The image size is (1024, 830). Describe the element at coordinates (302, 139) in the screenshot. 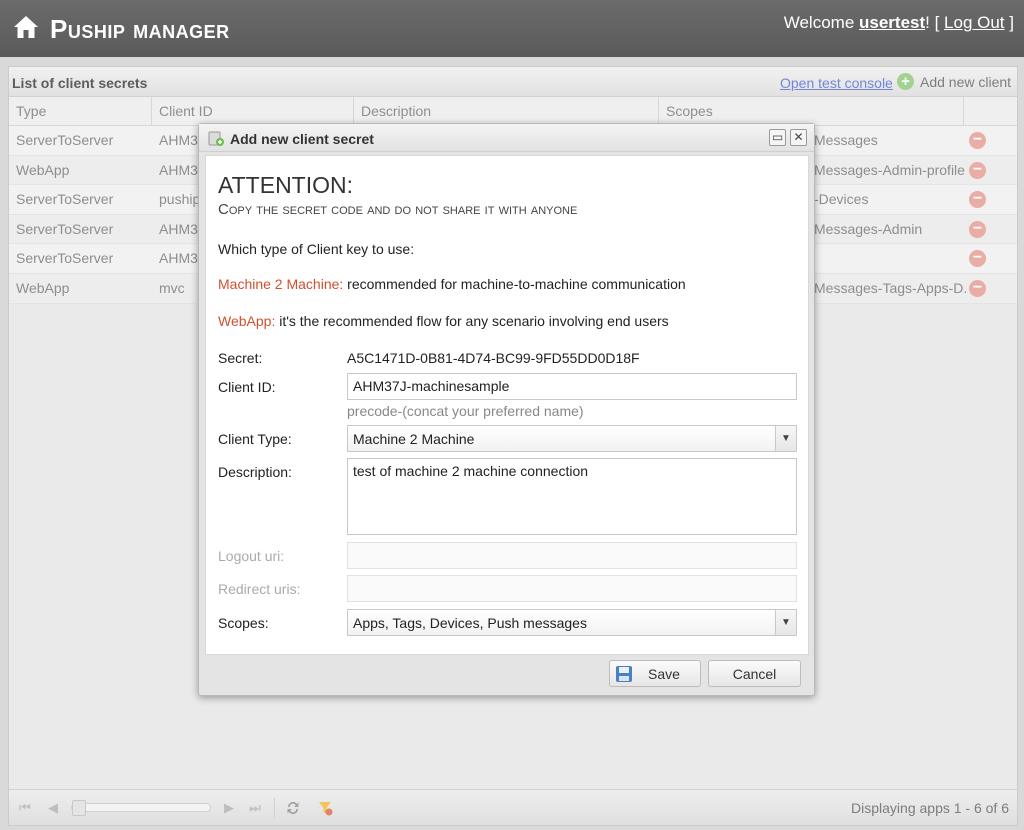

I see `dialog-title: Add new client secret` at that location.